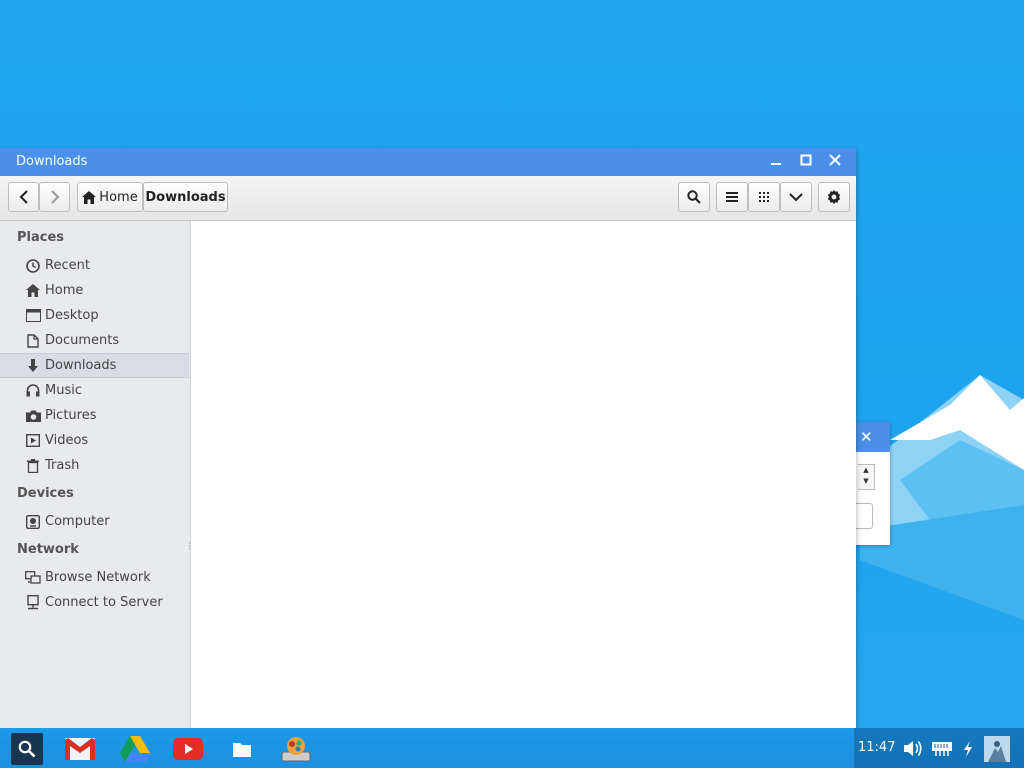 The height and width of the screenshot is (768, 1024). I want to click on power-status, so click(968, 751).